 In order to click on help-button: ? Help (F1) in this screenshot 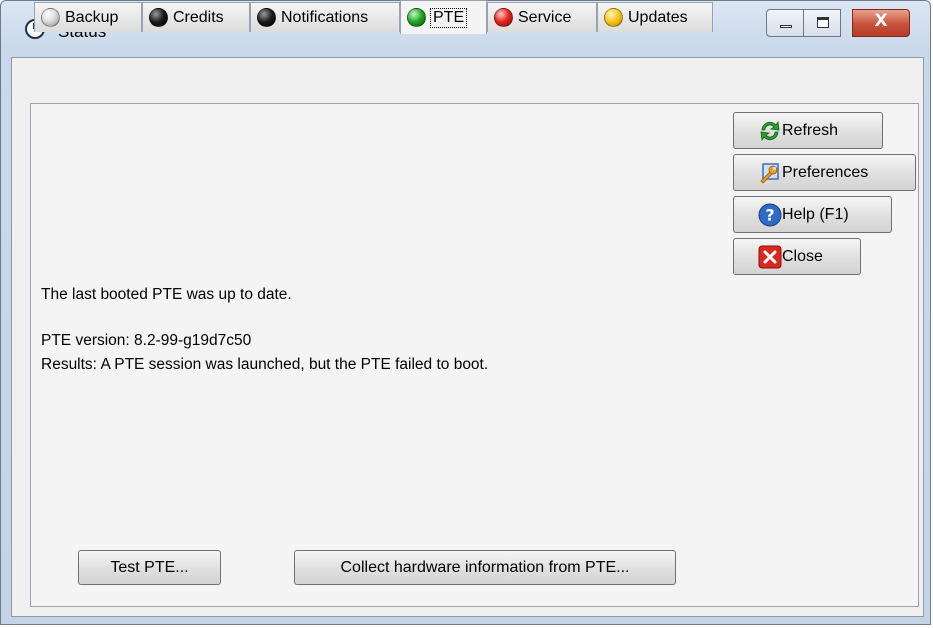, I will do `click(812, 214)`.